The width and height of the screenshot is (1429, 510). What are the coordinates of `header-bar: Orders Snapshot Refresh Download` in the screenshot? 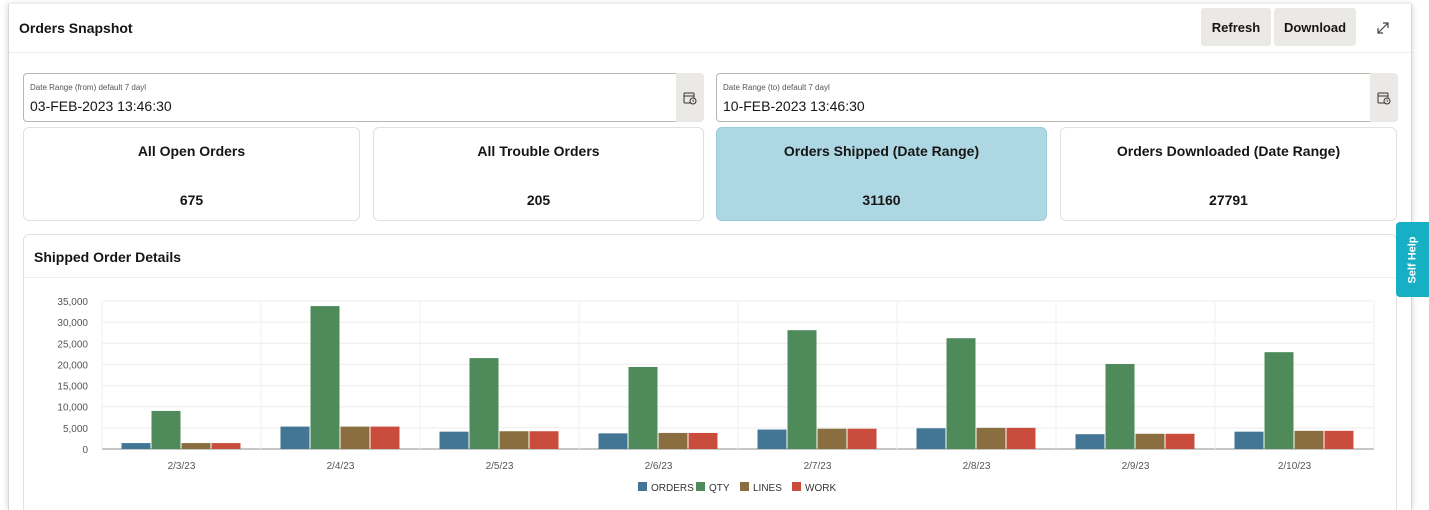 It's located at (710, 28).